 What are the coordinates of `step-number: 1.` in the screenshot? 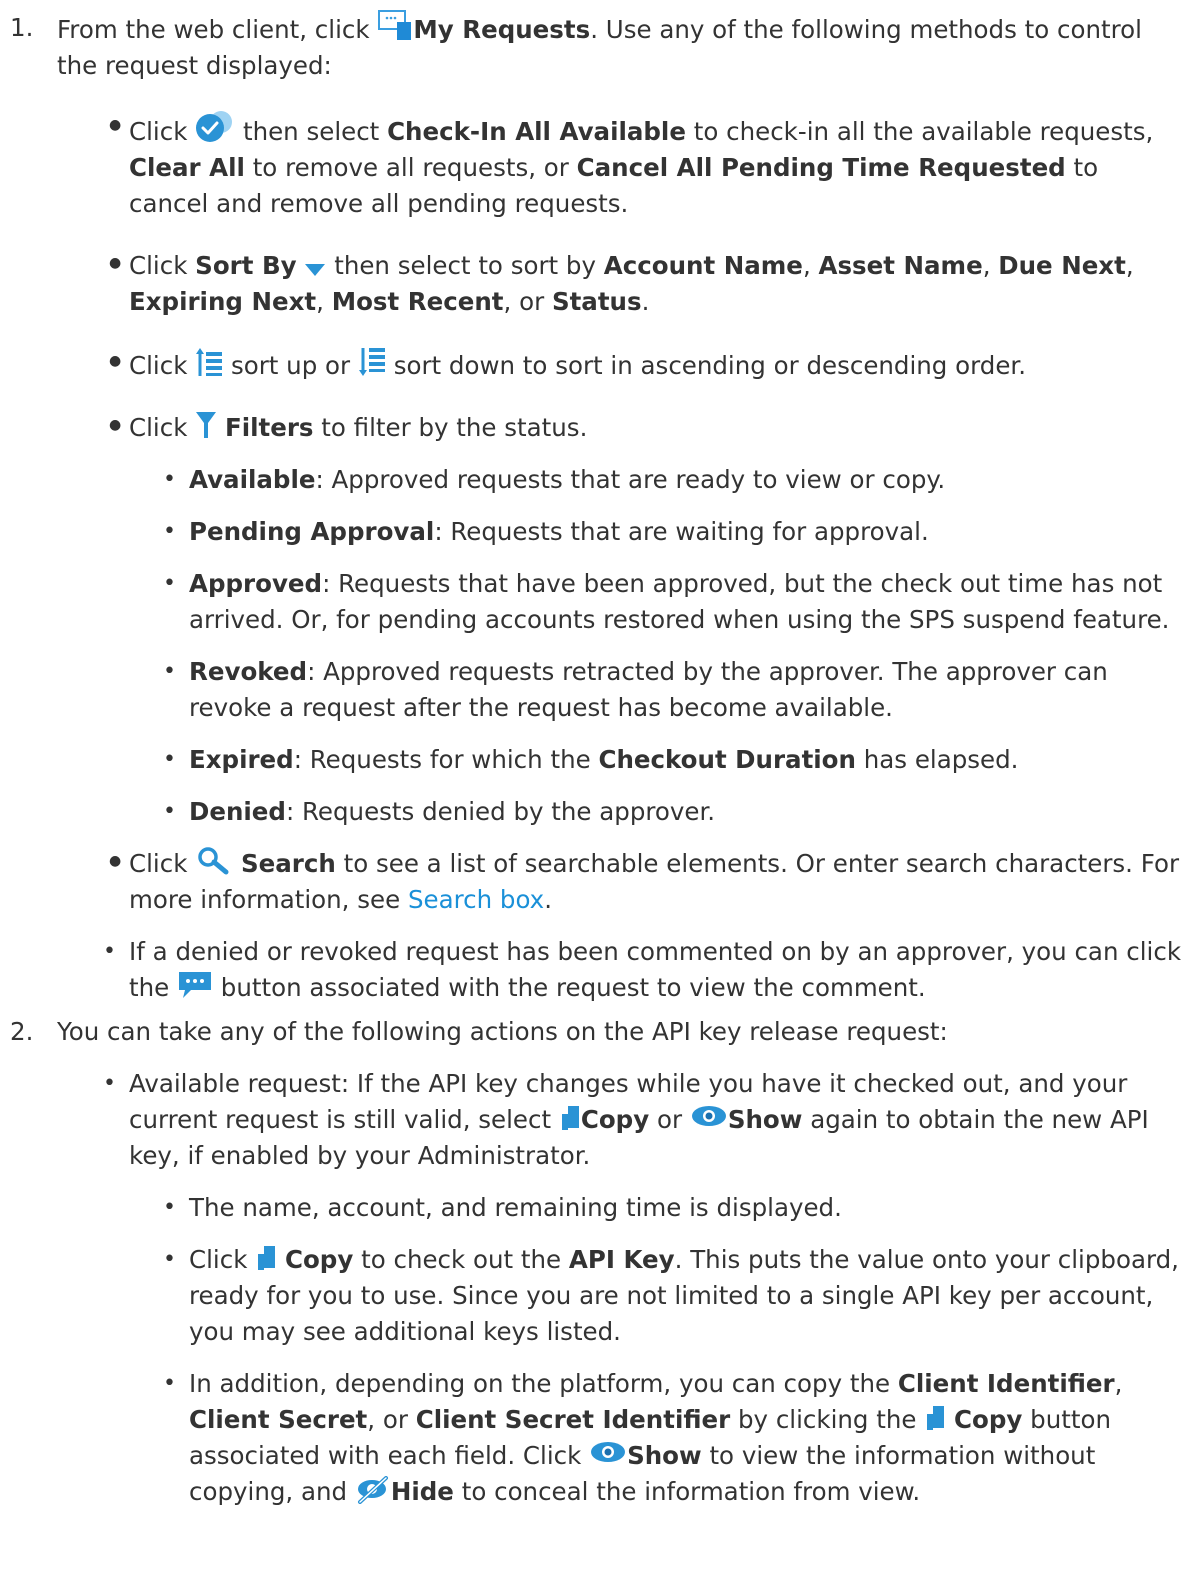 It's located at (22, 27).